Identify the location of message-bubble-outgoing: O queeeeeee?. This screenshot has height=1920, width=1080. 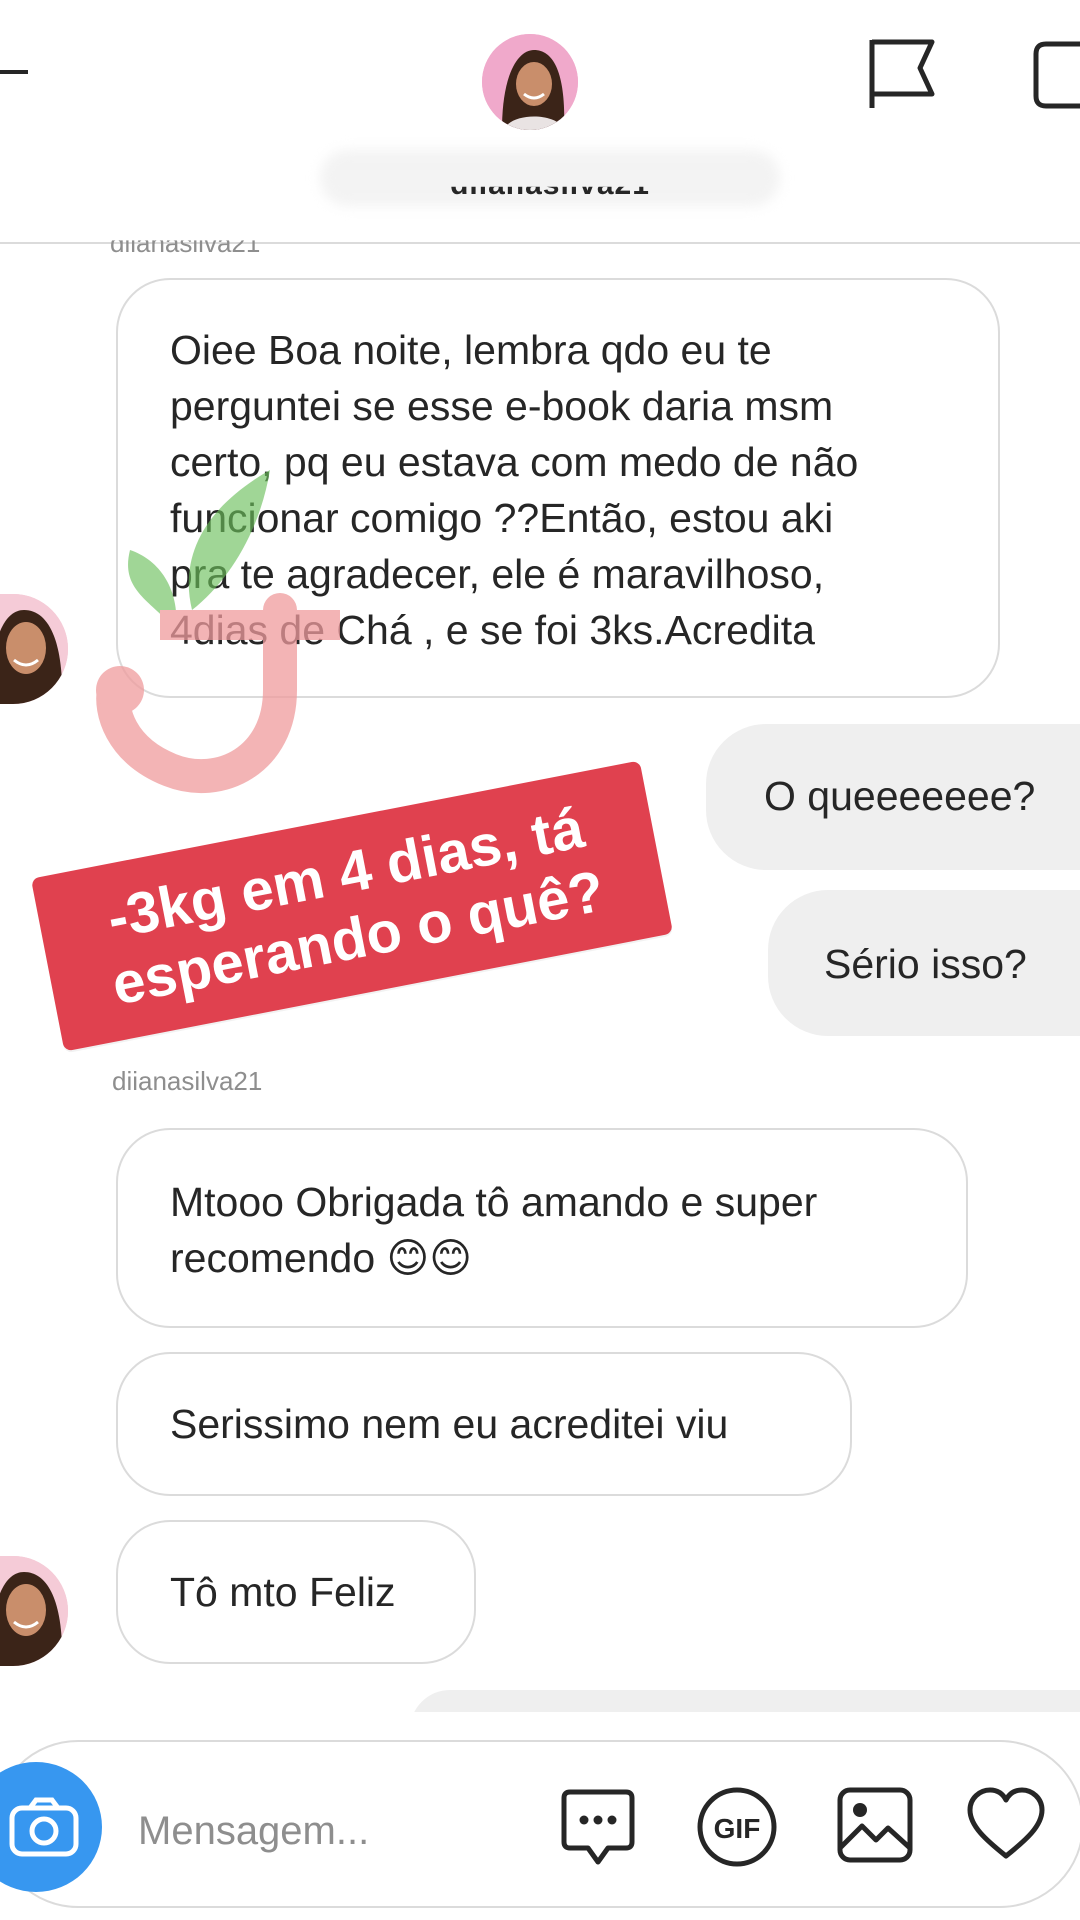
(893, 797).